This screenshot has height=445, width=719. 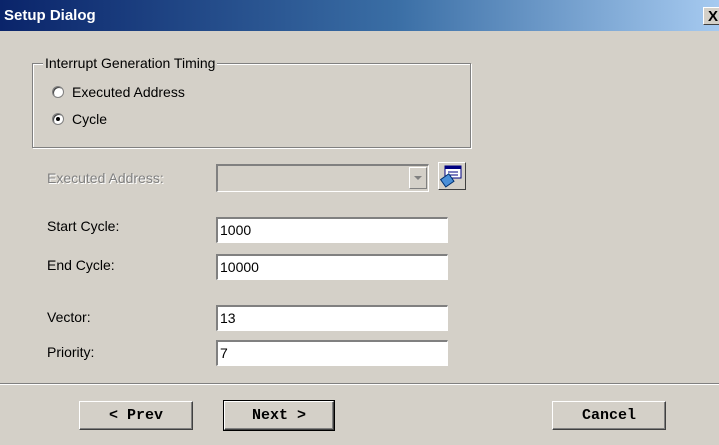 I want to click on priority-input, so click(x=329, y=353).